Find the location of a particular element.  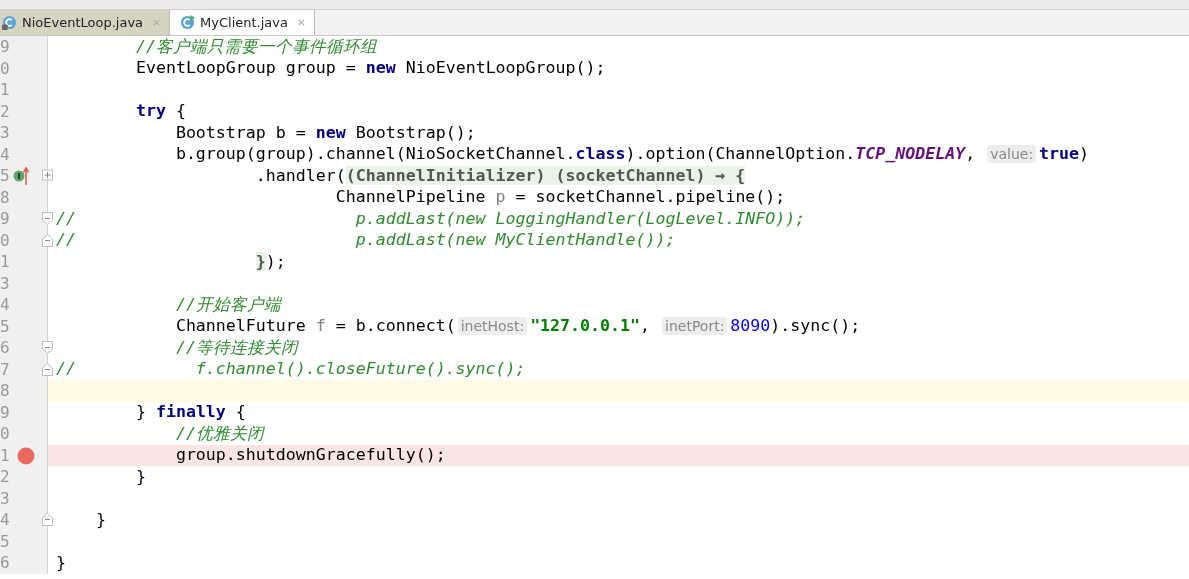

code-text: } finally { is located at coordinates (190, 412).